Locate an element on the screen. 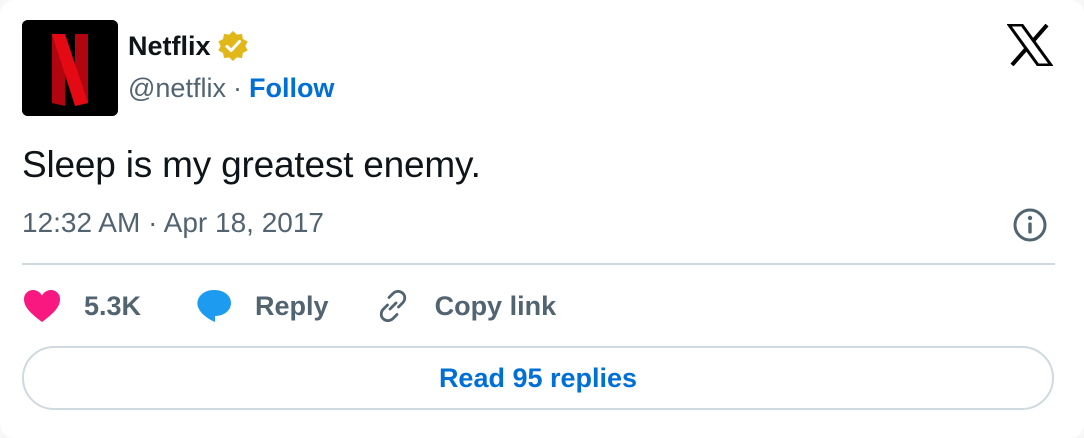 The width and height of the screenshot is (1084, 438). reply-button: Reply is located at coordinates (262, 306).